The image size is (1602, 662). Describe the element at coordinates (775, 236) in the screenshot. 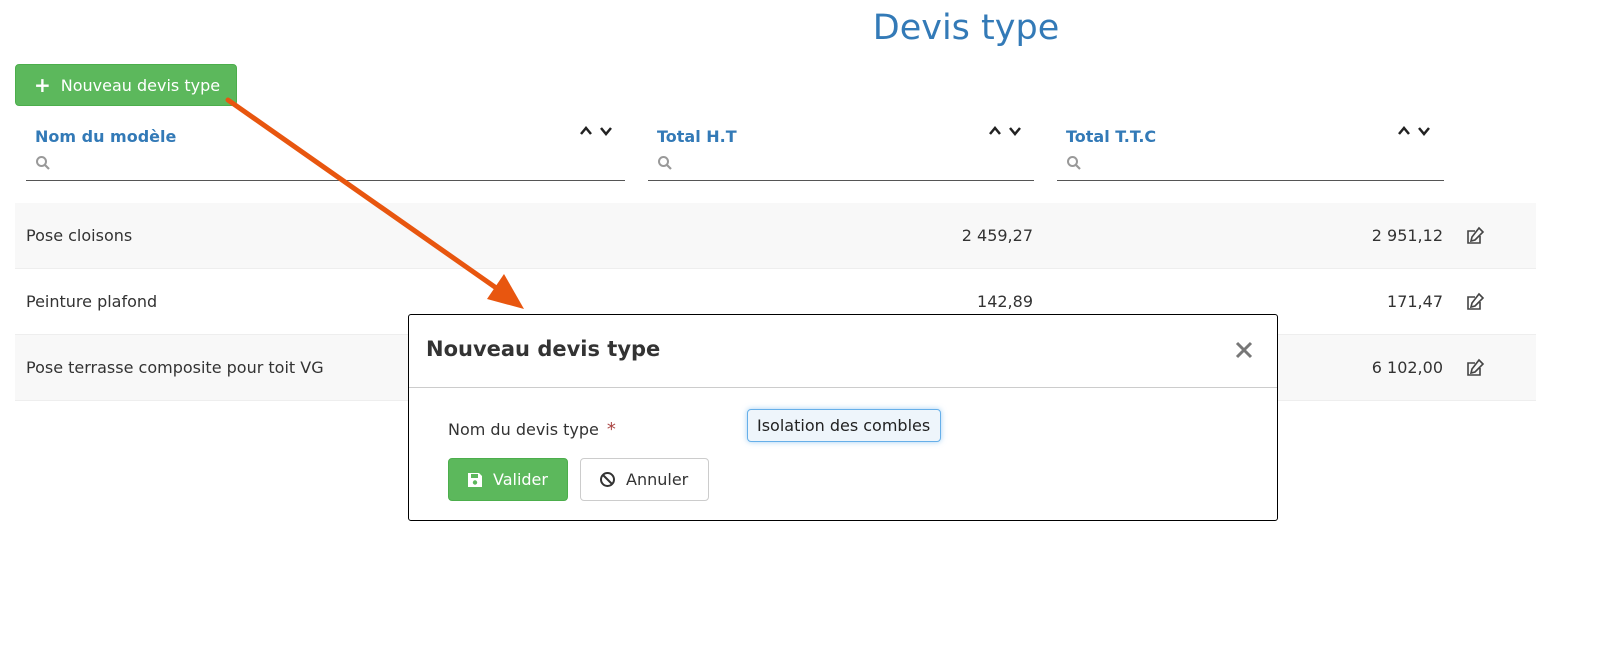

I see `table-row: Pose cloisons 2 459,27 2 951,12` at that location.